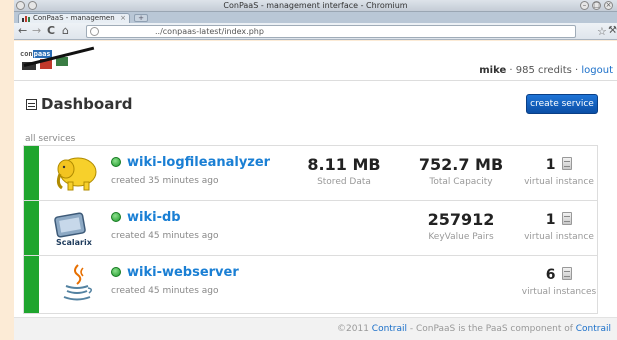 The image size is (617, 340). Describe the element at coordinates (77, 282) in the screenshot. I see `java-cup-icon` at that location.